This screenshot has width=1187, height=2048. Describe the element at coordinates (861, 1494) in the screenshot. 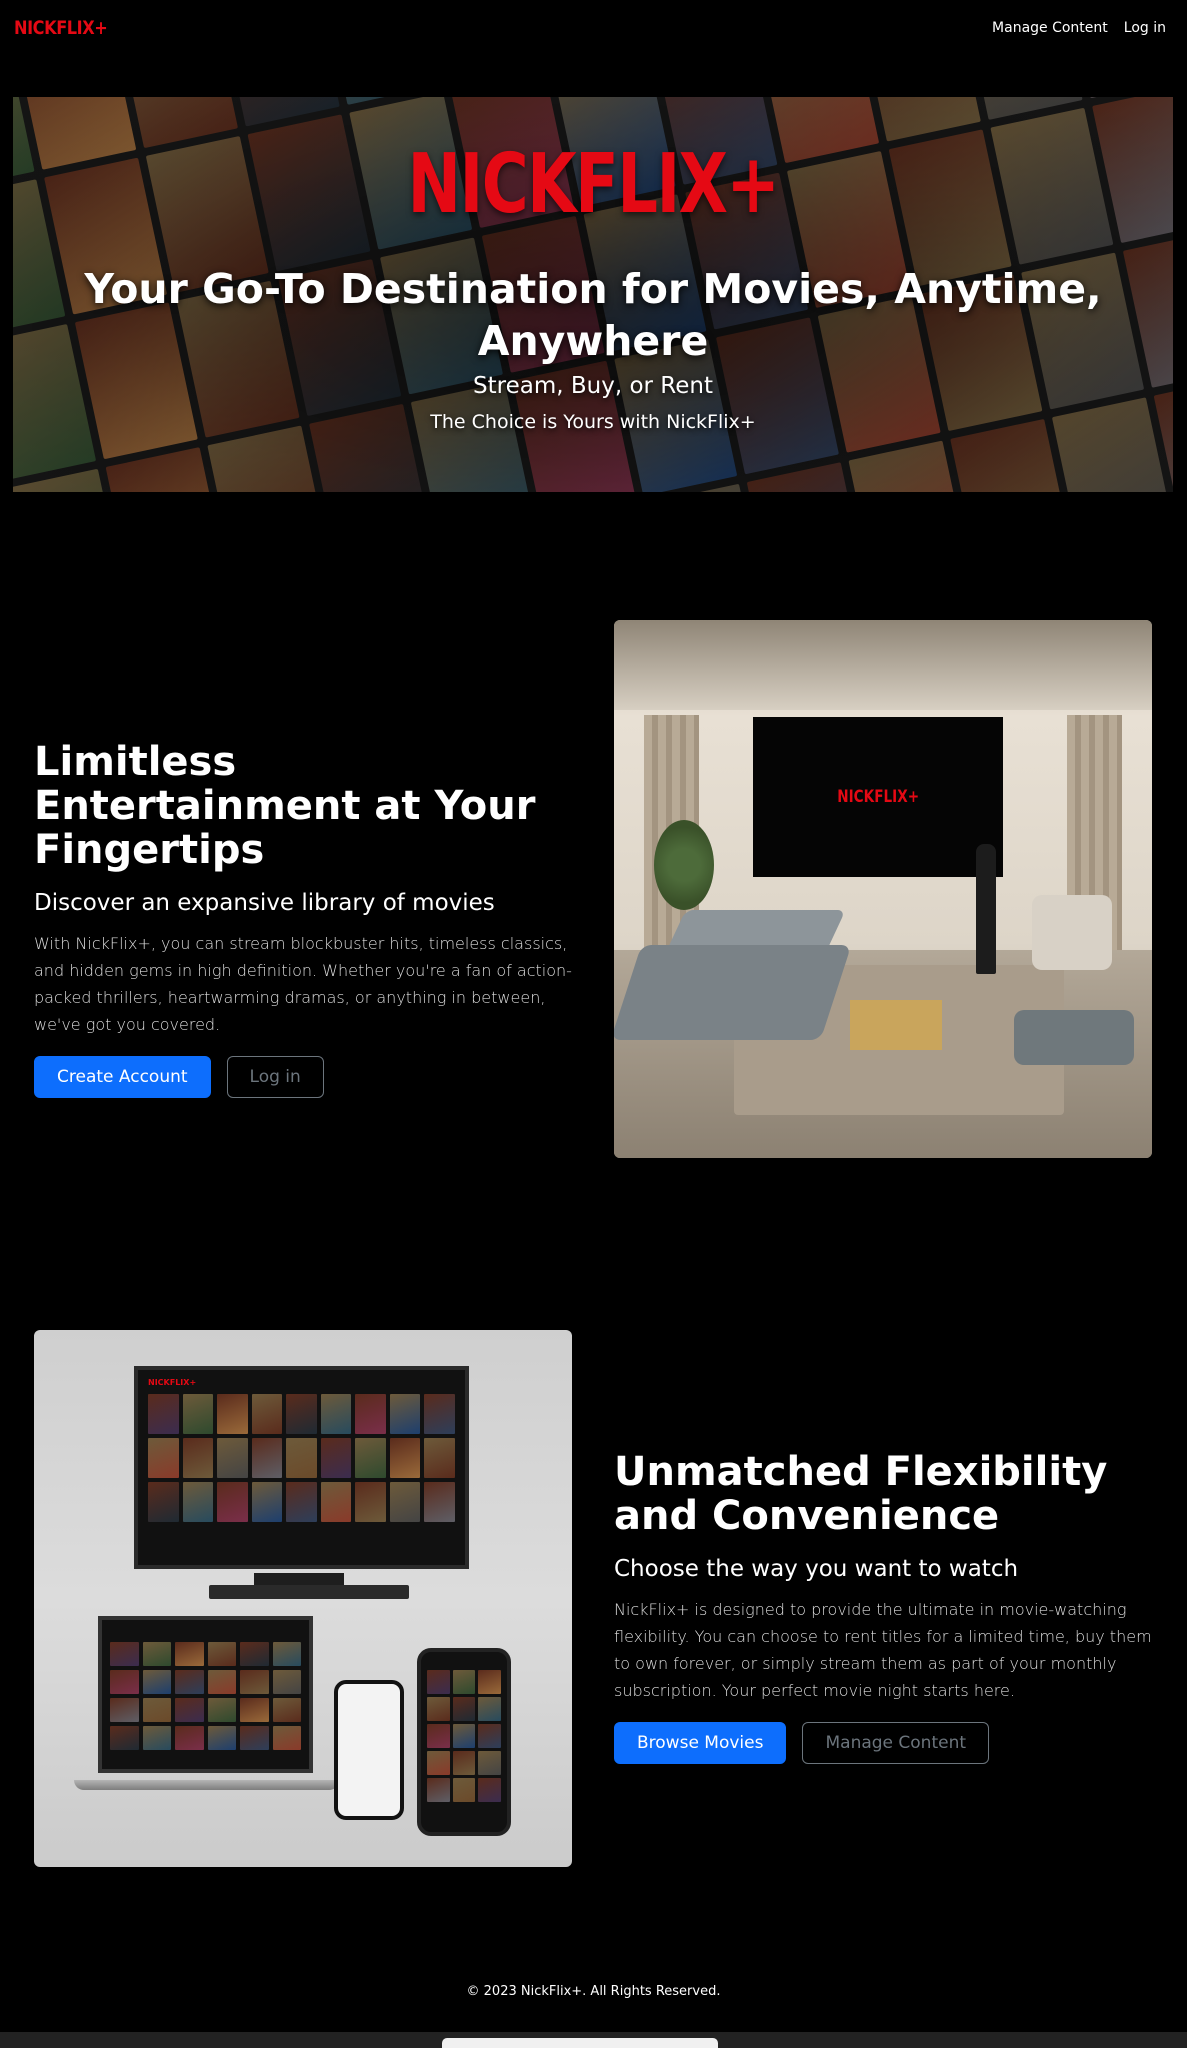

I see `section-heading: Unmatched Flexibility and Convenience` at that location.